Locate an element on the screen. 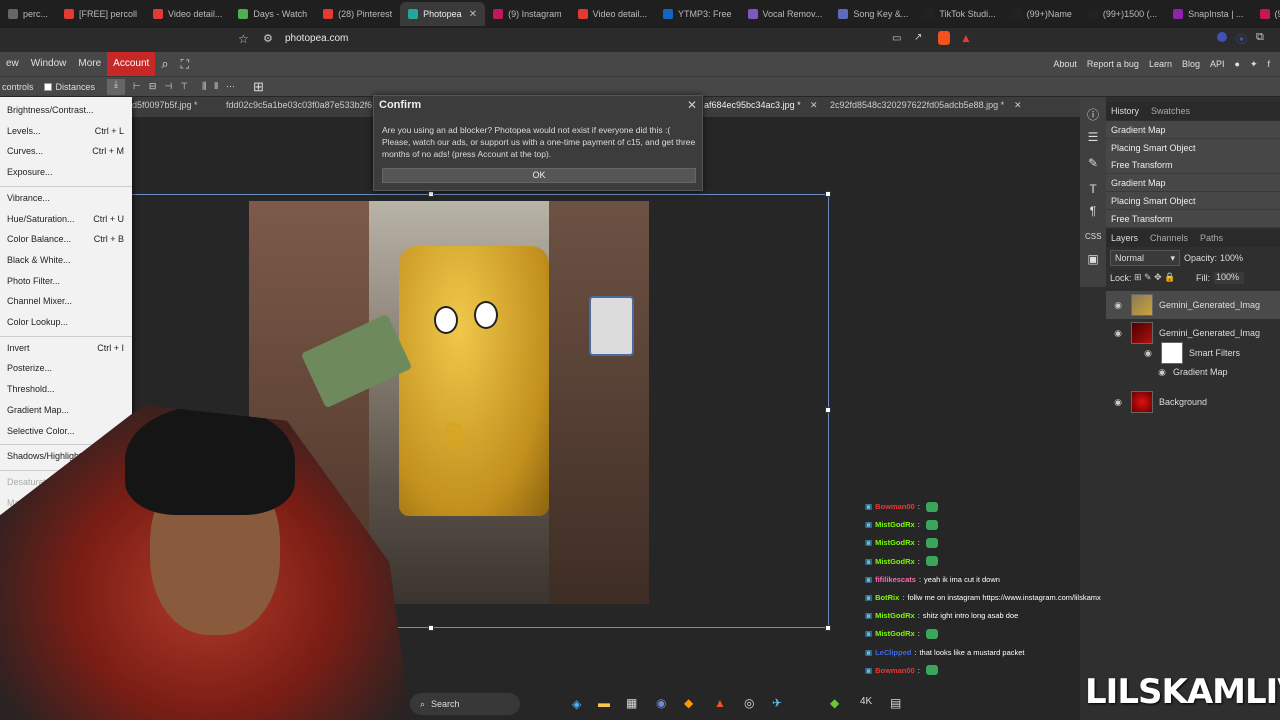  adjustment-menu-item: Curves... Ctrl + M is located at coordinates (65, 151).